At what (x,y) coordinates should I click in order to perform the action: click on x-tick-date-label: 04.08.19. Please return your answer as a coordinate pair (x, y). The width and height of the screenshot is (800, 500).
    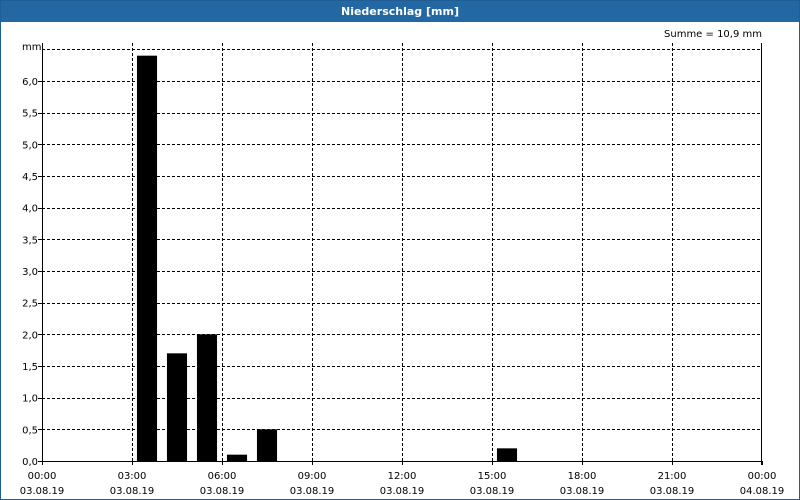
    Looking at the image, I should click on (762, 491).